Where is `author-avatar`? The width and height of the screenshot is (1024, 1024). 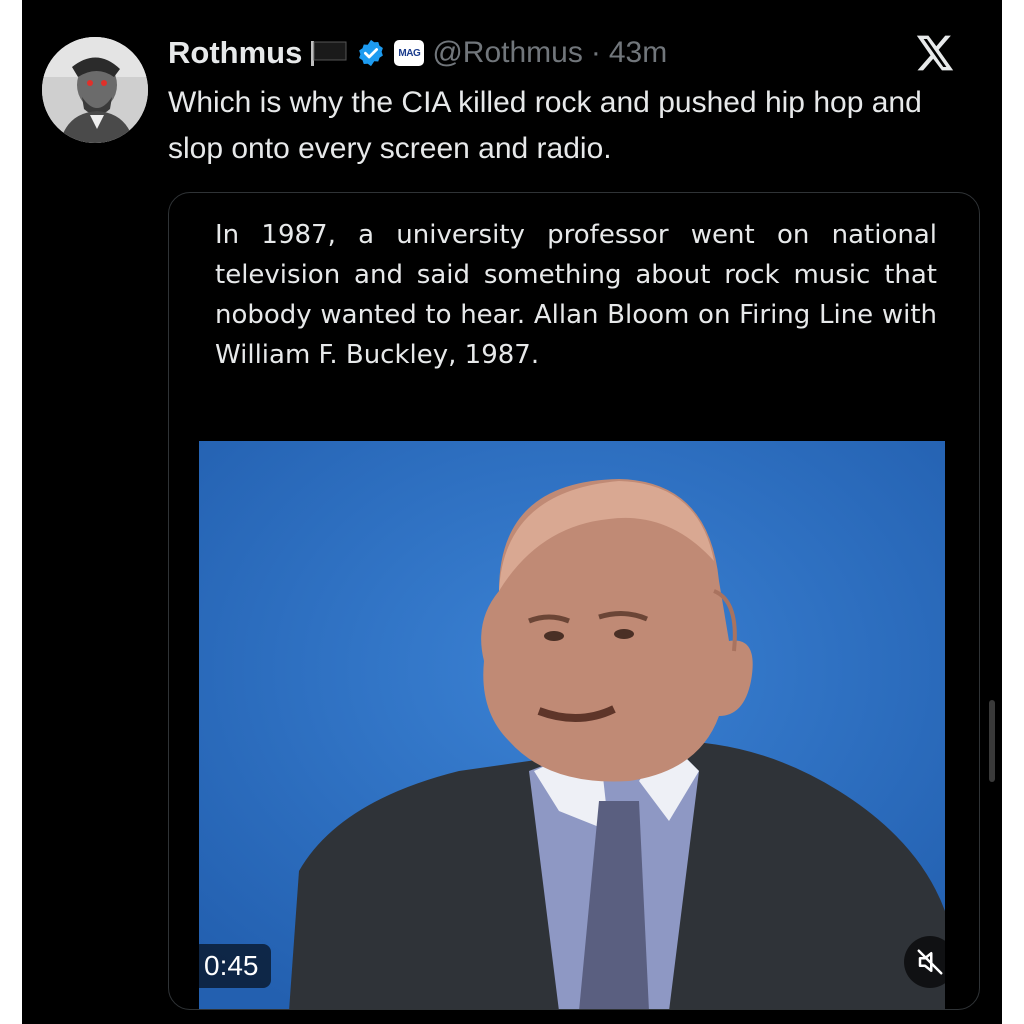
author-avatar is located at coordinates (95, 90).